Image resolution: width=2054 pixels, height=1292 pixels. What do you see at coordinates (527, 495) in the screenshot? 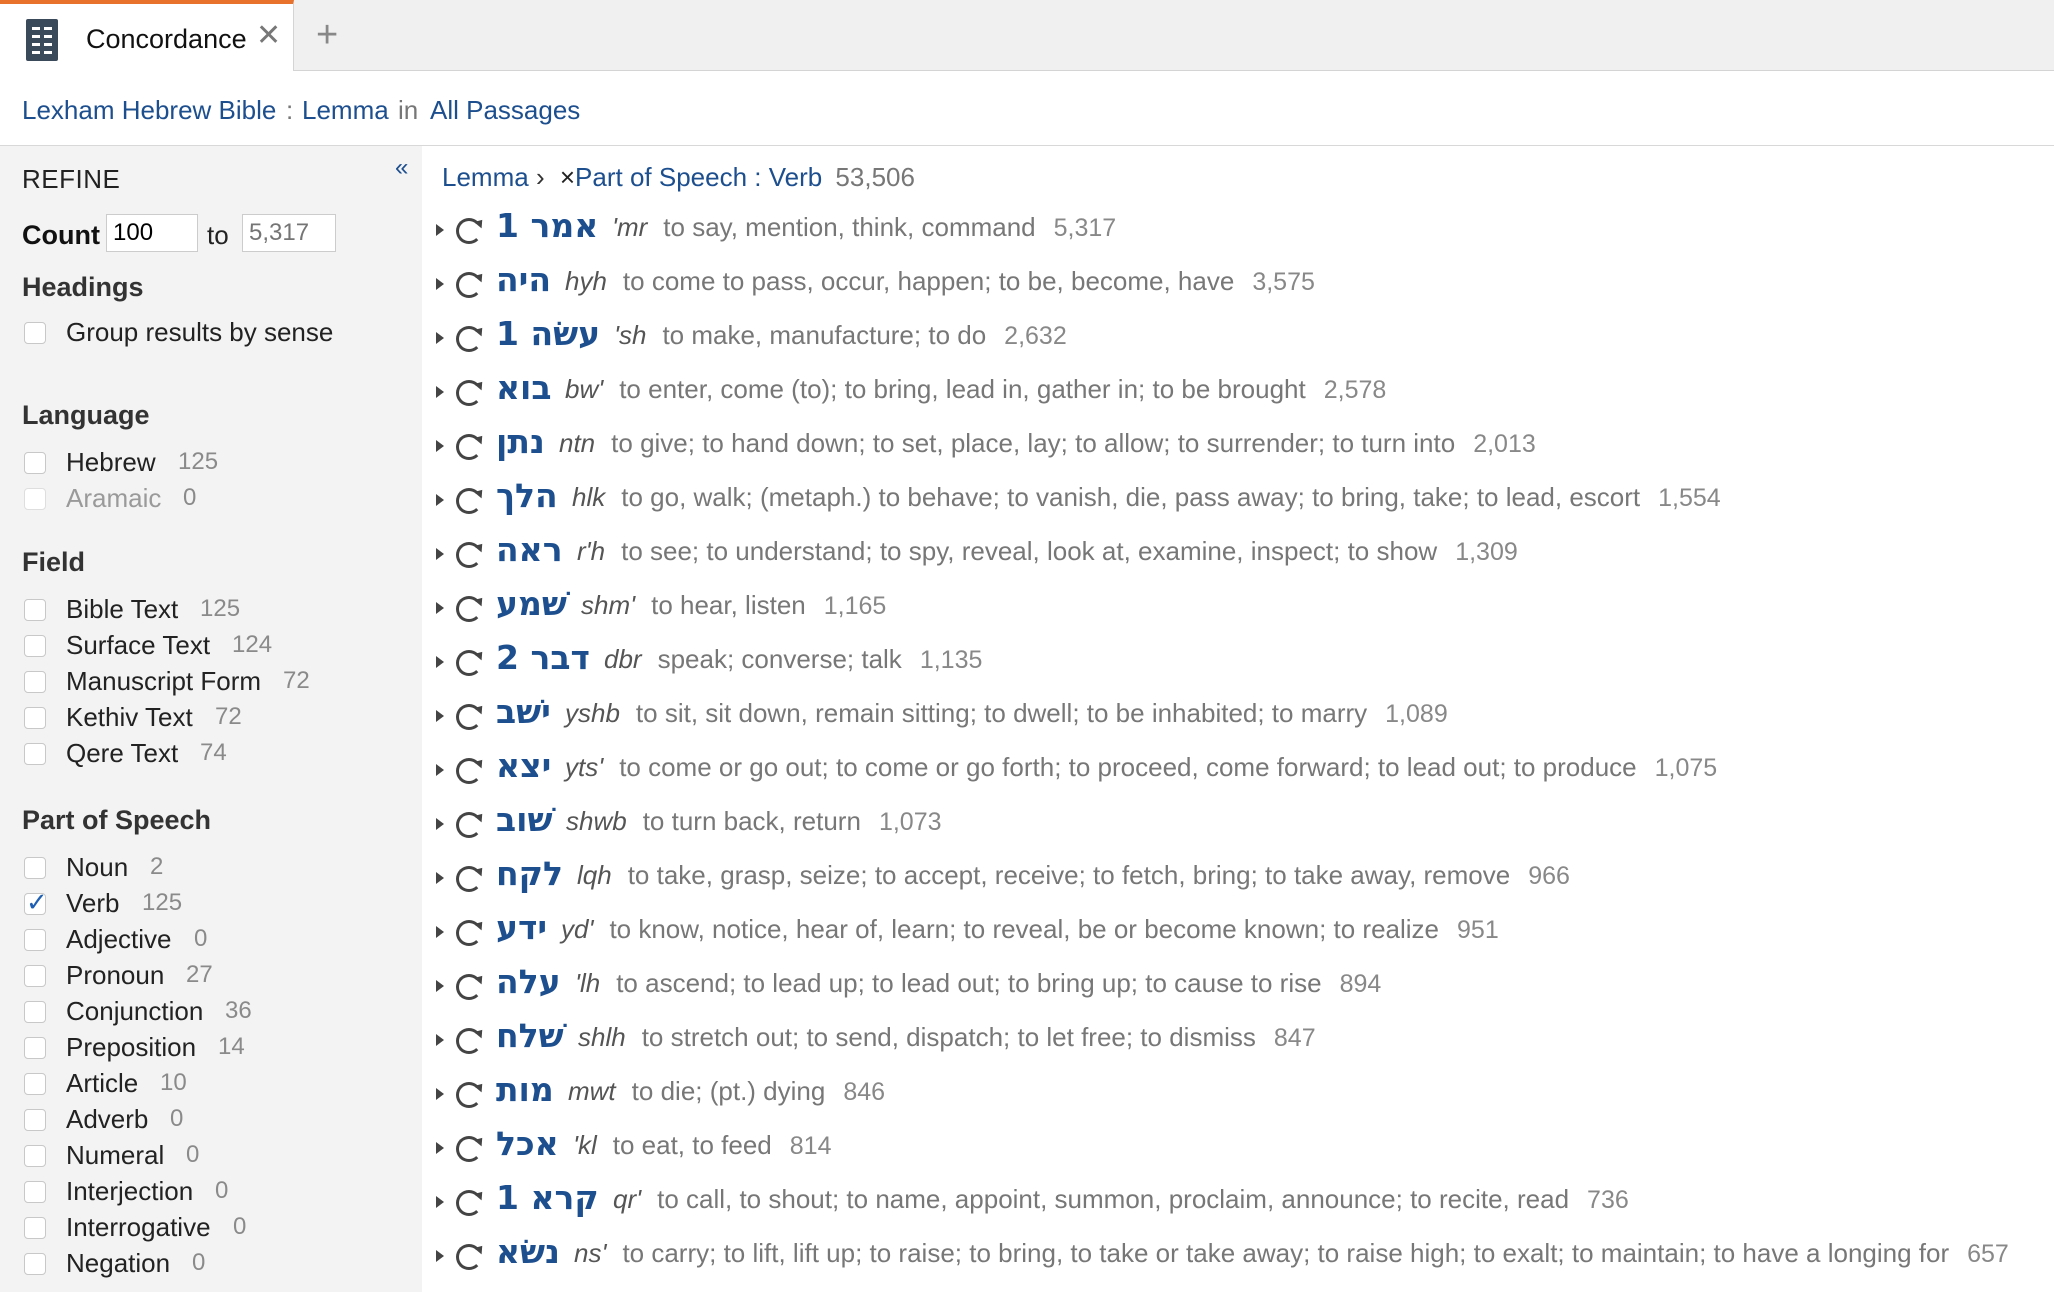
I see `lemma-hebrew: הלך` at bounding box center [527, 495].